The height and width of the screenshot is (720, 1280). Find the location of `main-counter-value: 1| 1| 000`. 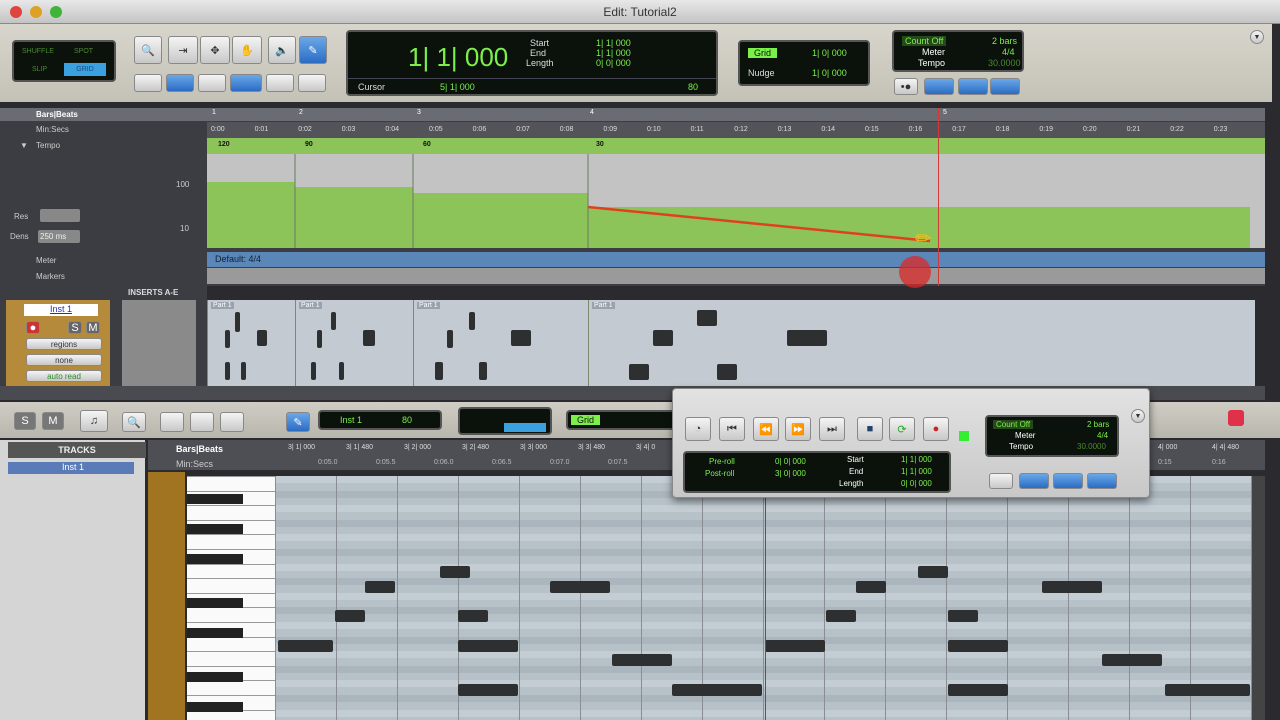

main-counter-value: 1| 1| 000 is located at coordinates (458, 57).